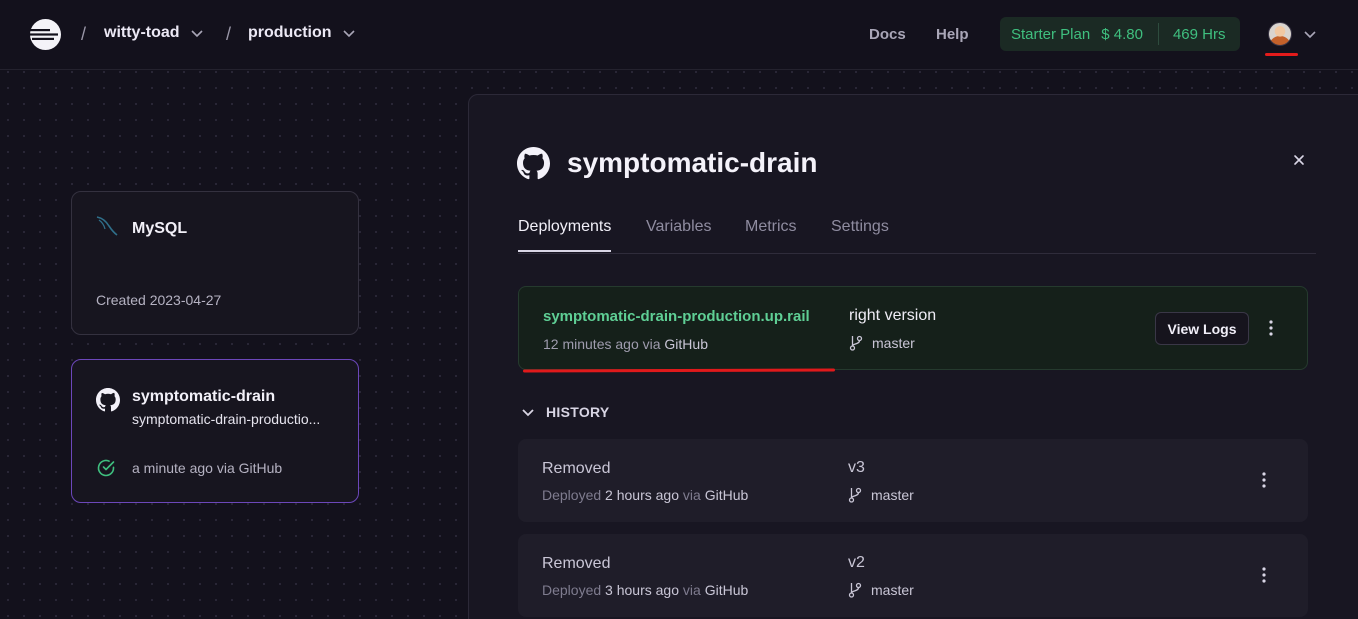 The image size is (1358, 619). I want to click on deployment-version: v2, so click(856, 562).